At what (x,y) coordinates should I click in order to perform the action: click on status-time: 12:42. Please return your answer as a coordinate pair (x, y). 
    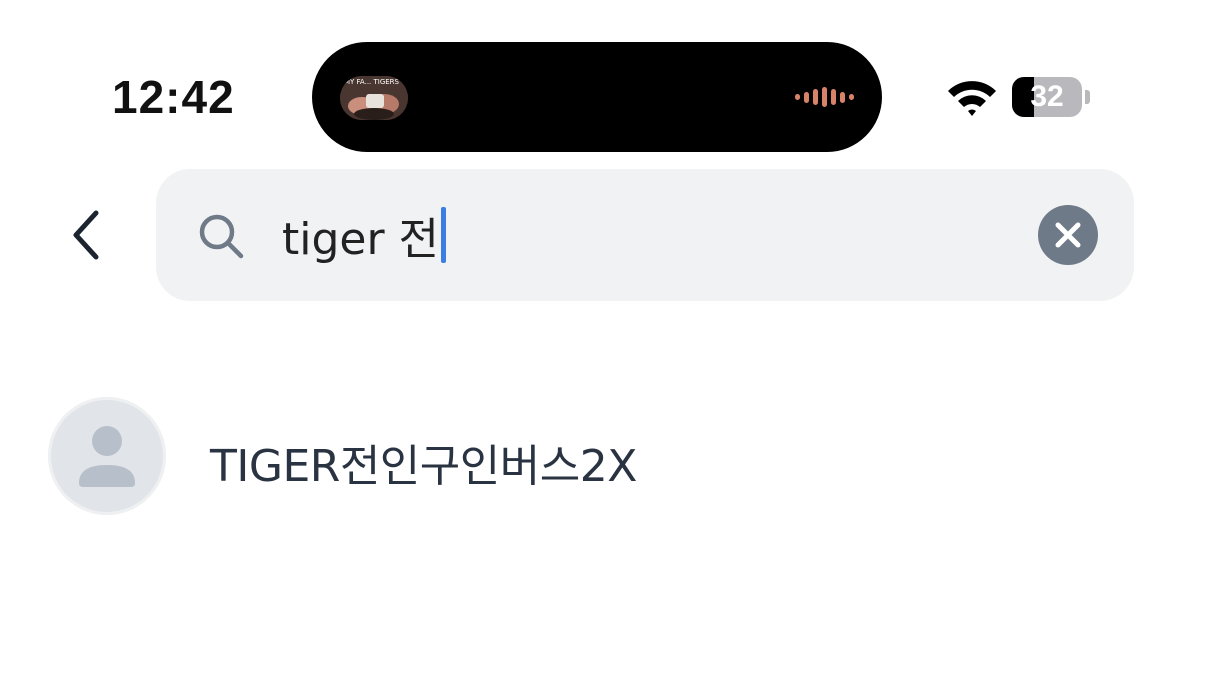
    Looking at the image, I should click on (173, 97).